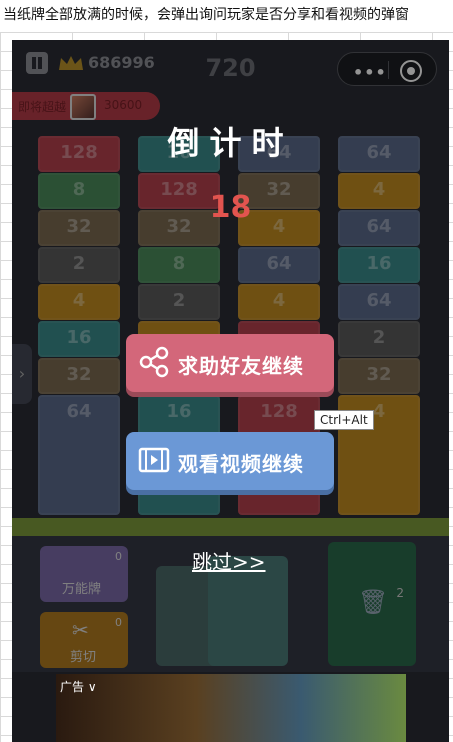 The width and height of the screenshot is (453, 742). Describe the element at coordinates (226, 16) in the screenshot. I see `caption-text: 当纸牌全部放满的时候，会弹出询问玩家是否分享和看视频的弹窗` at that location.